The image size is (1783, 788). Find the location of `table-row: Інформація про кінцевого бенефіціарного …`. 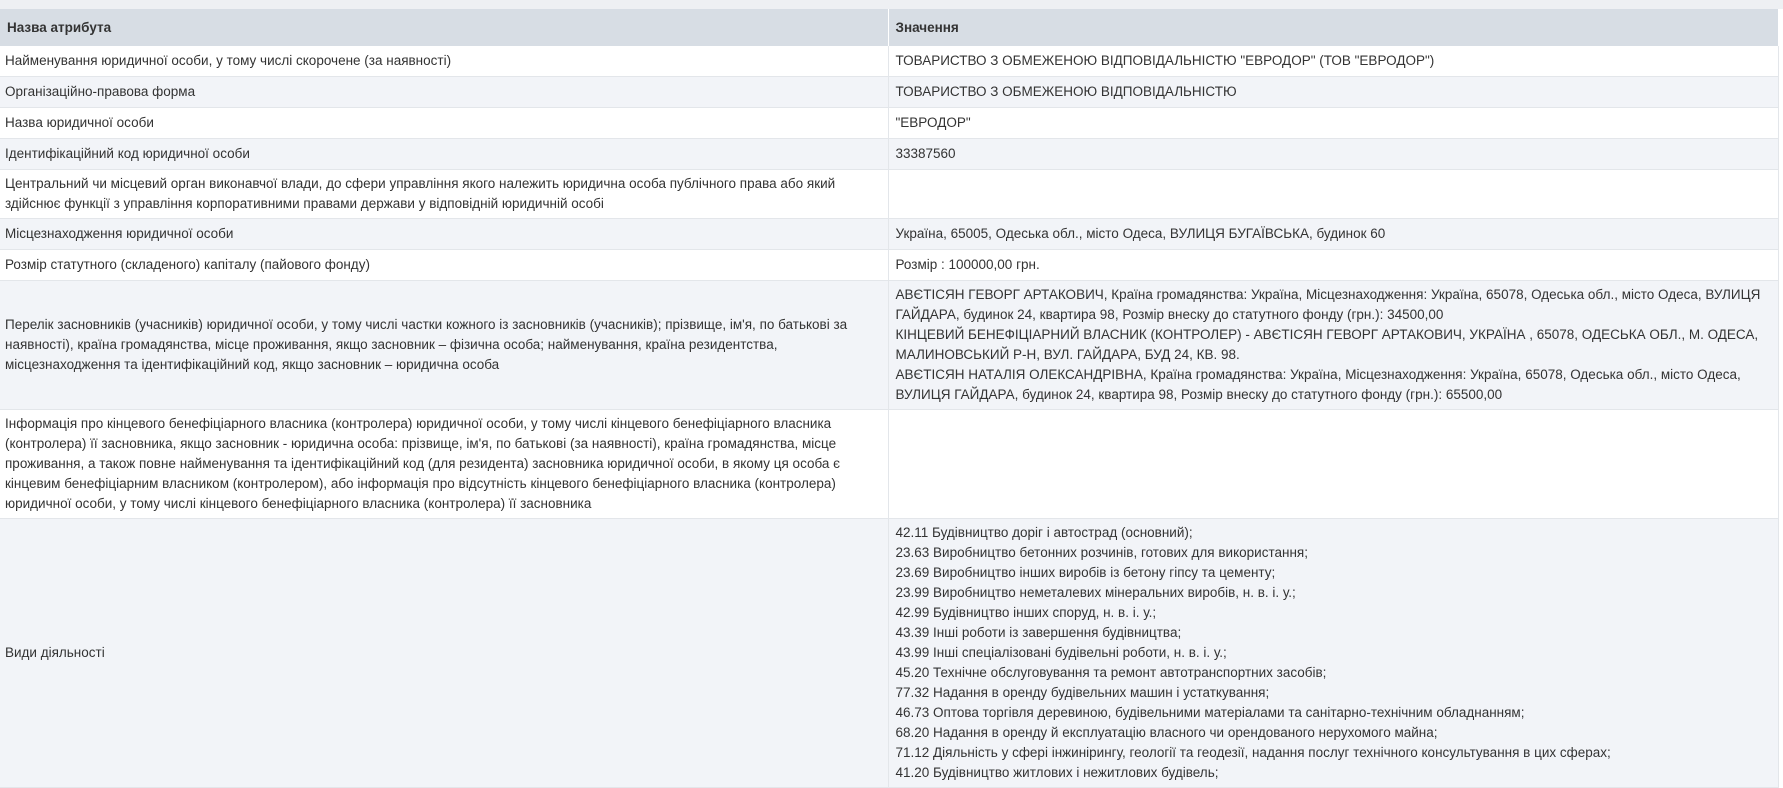

table-row: Інформація про кінцевого бенефіціарного … is located at coordinates (889, 464).